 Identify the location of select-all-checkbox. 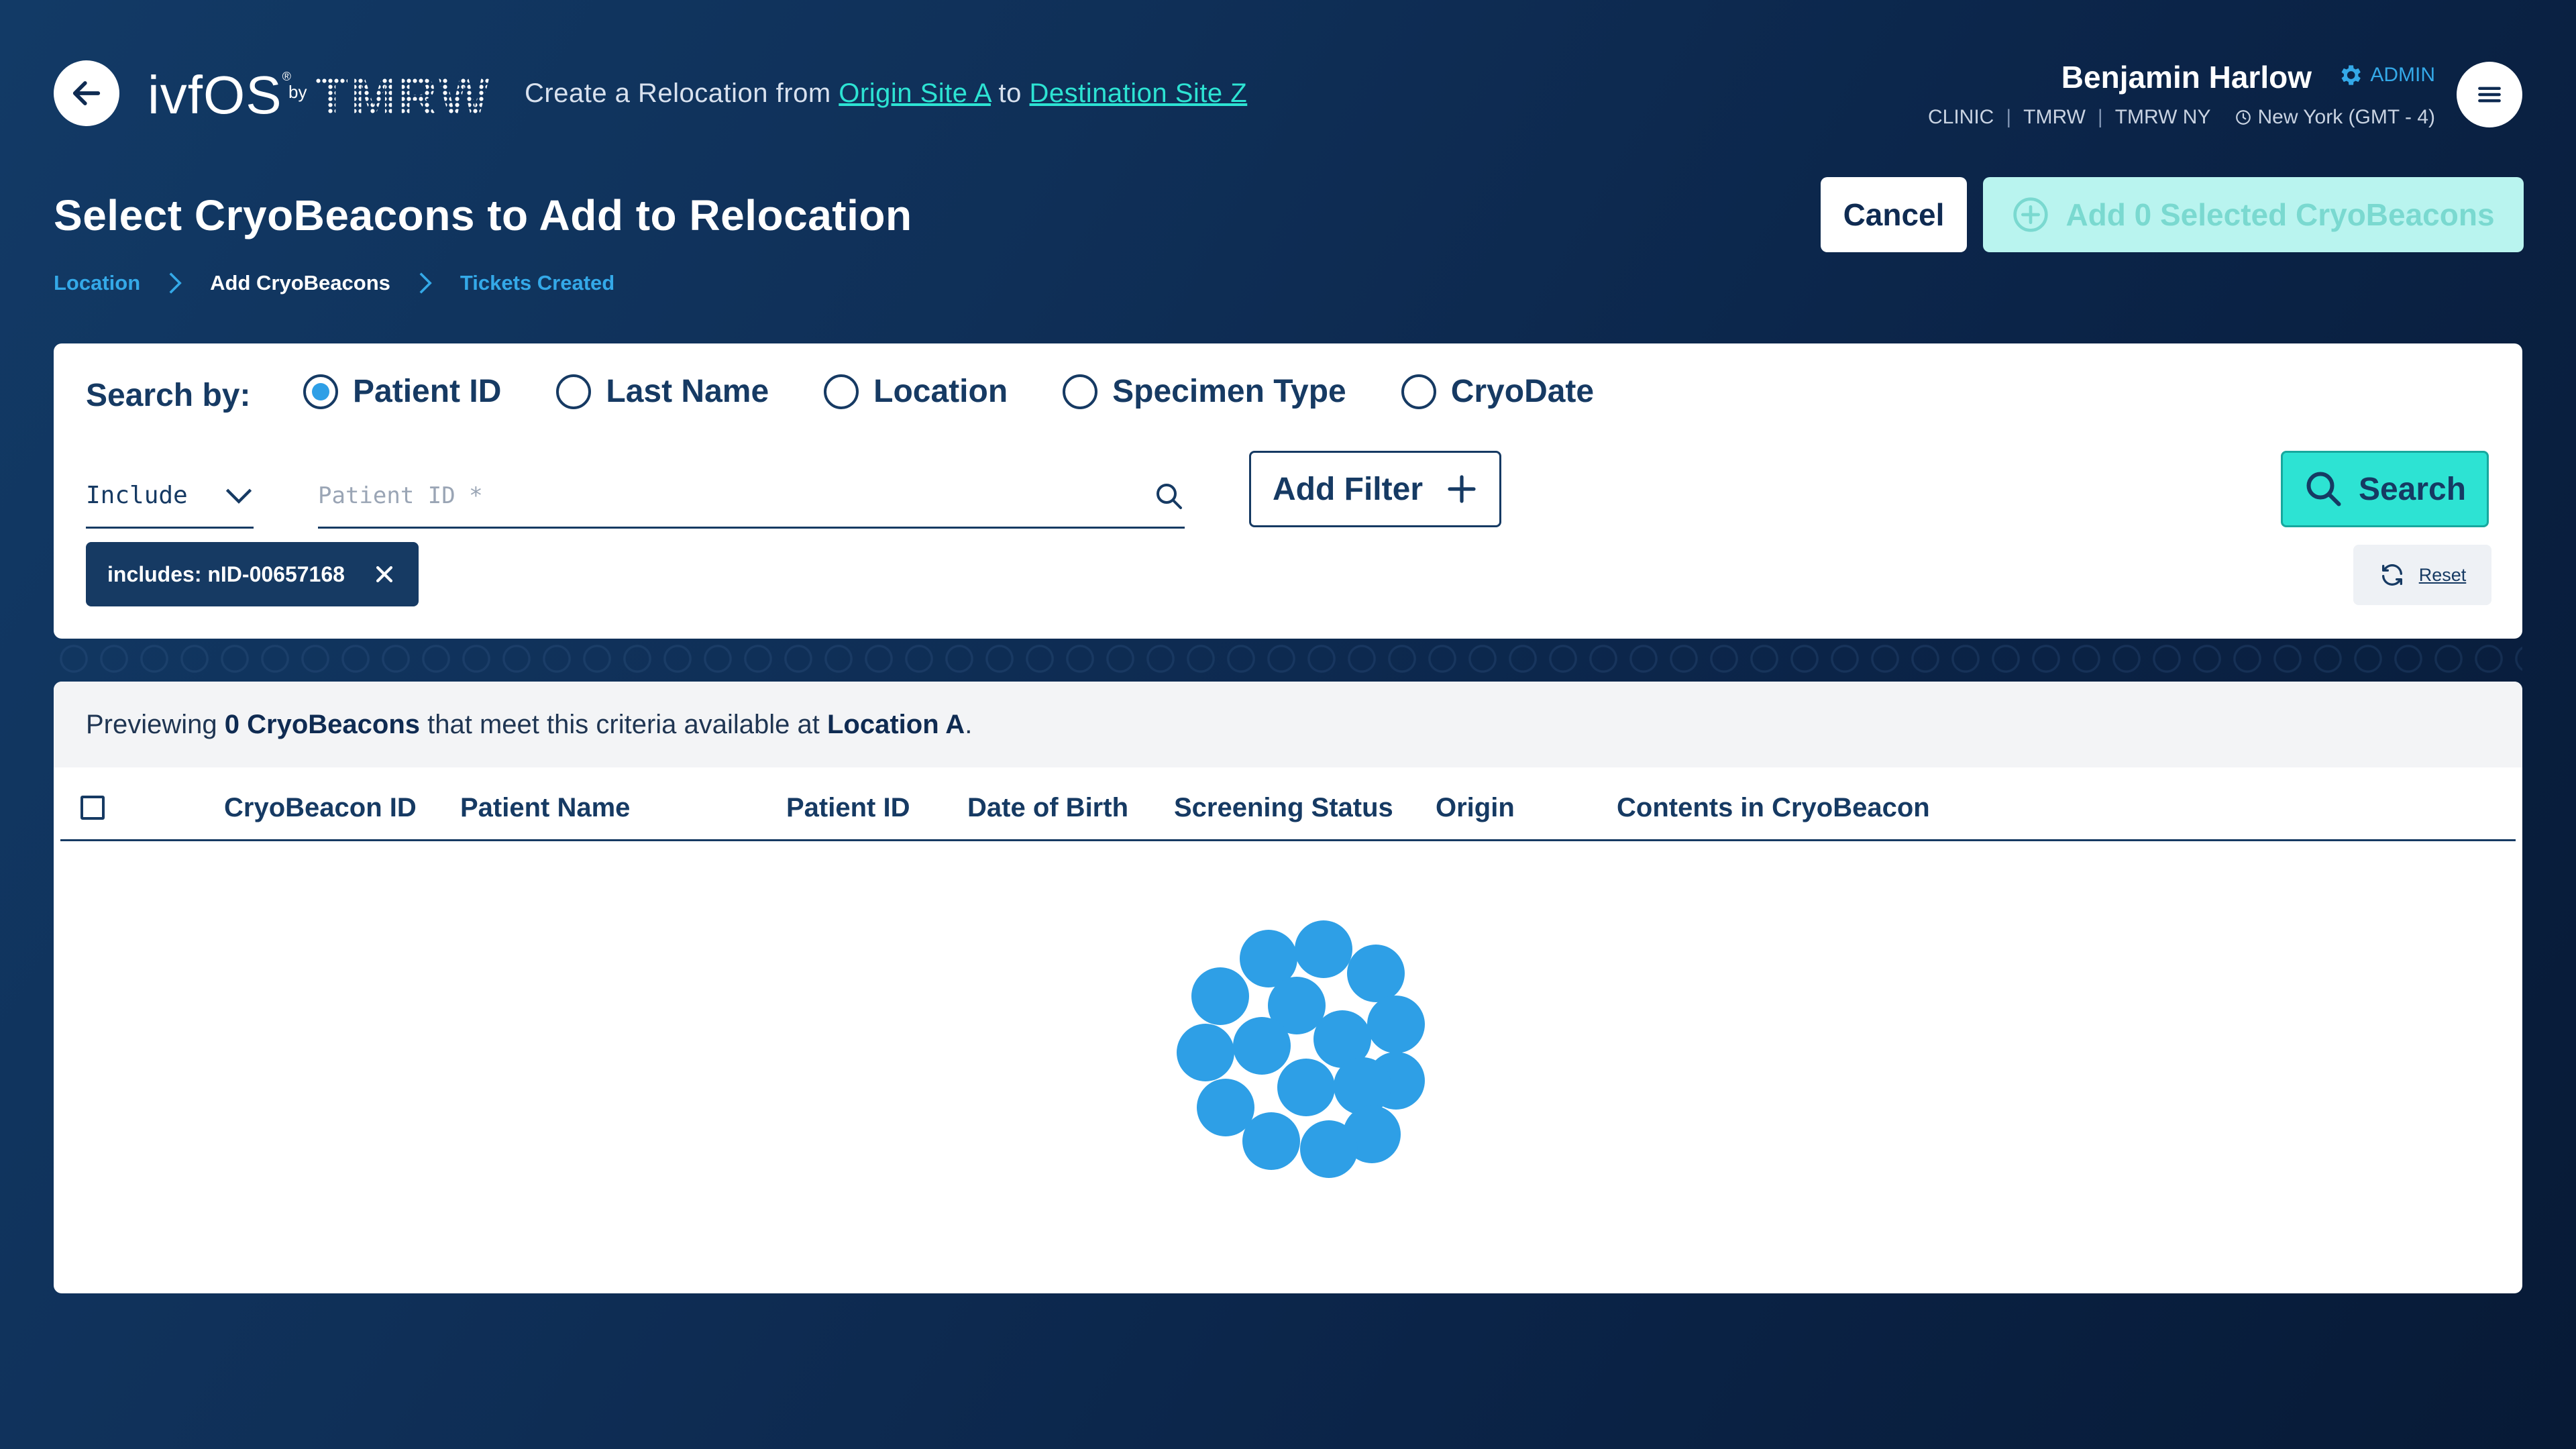
(92, 808).